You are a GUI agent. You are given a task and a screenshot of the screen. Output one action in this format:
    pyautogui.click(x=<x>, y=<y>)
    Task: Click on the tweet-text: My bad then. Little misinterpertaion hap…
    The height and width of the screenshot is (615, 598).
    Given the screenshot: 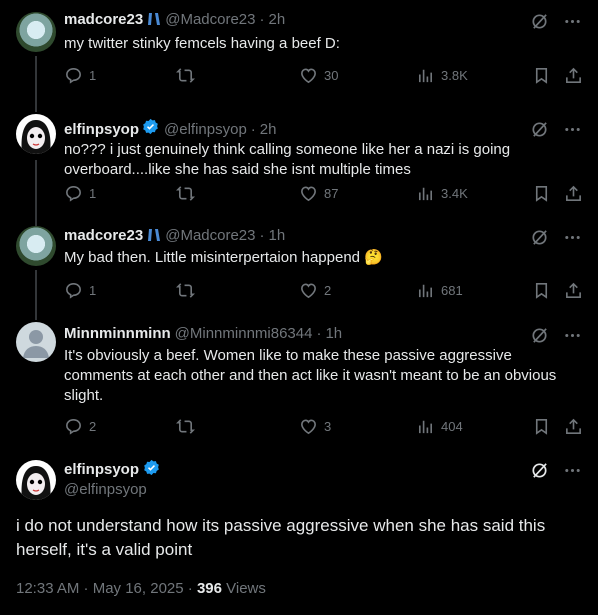 What is the action you would take?
    pyautogui.click(x=223, y=257)
    